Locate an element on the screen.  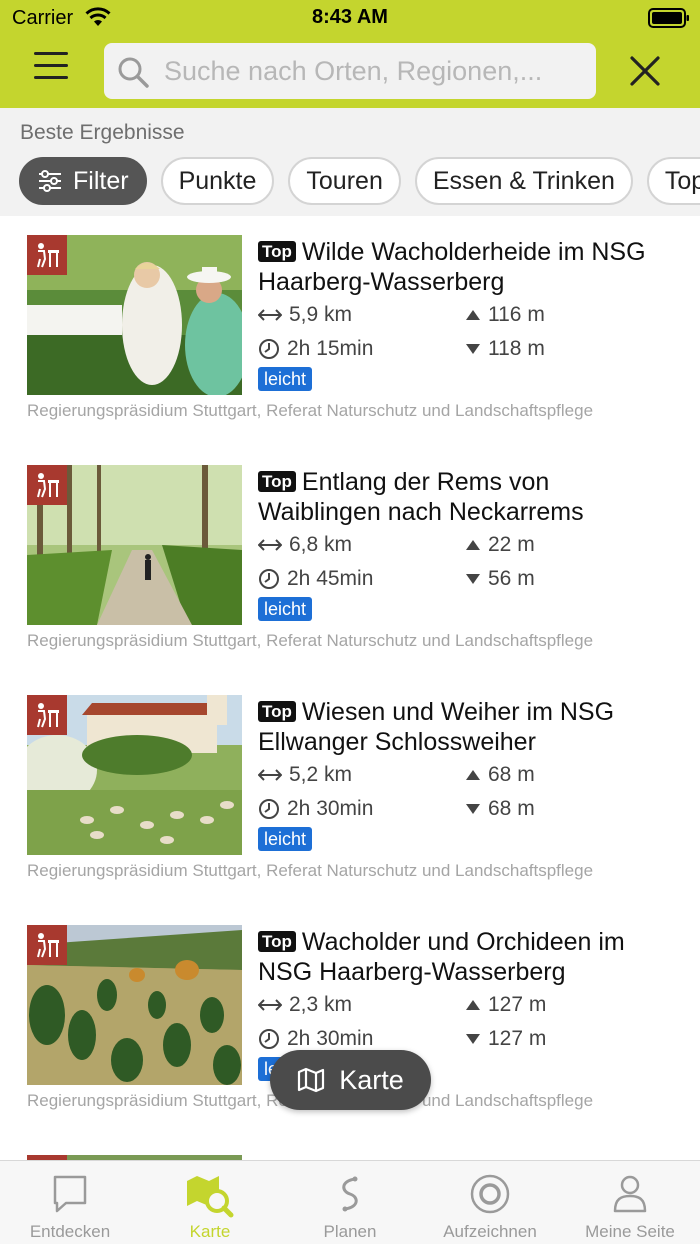
ascent: 22 m is located at coordinates (500, 545).